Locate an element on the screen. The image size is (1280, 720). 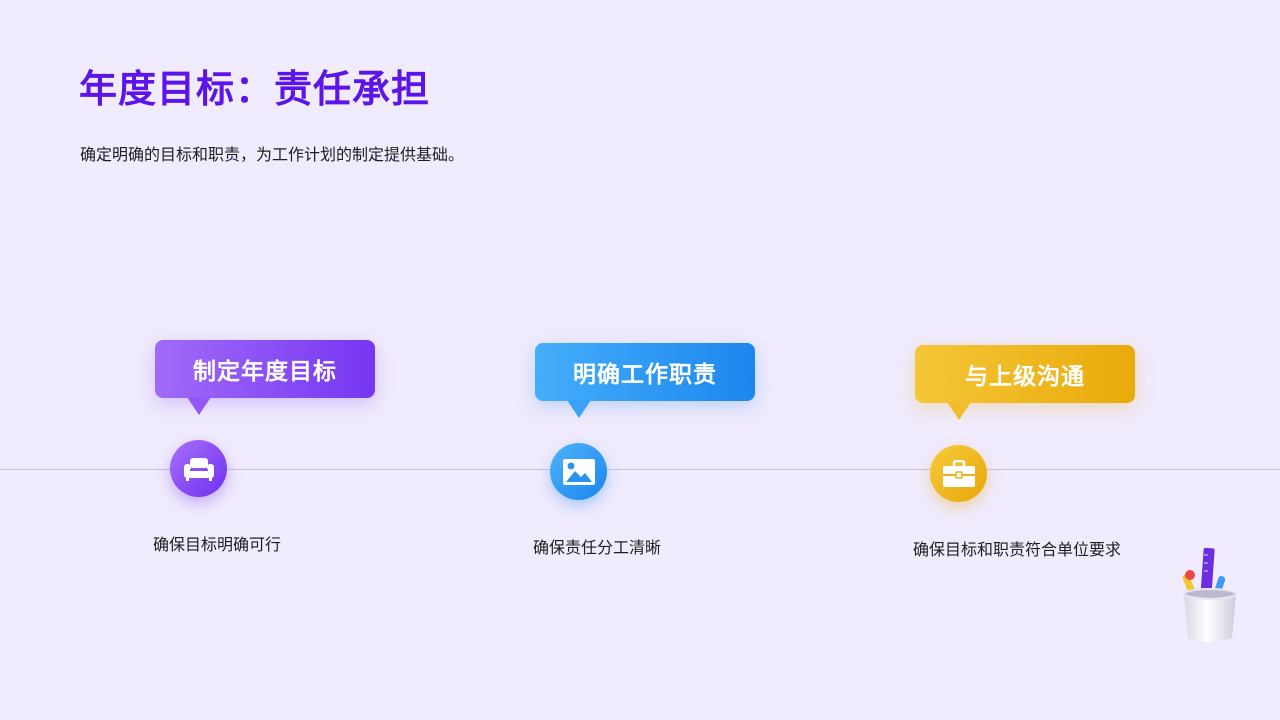
image-icon is located at coordinates (578, 471).